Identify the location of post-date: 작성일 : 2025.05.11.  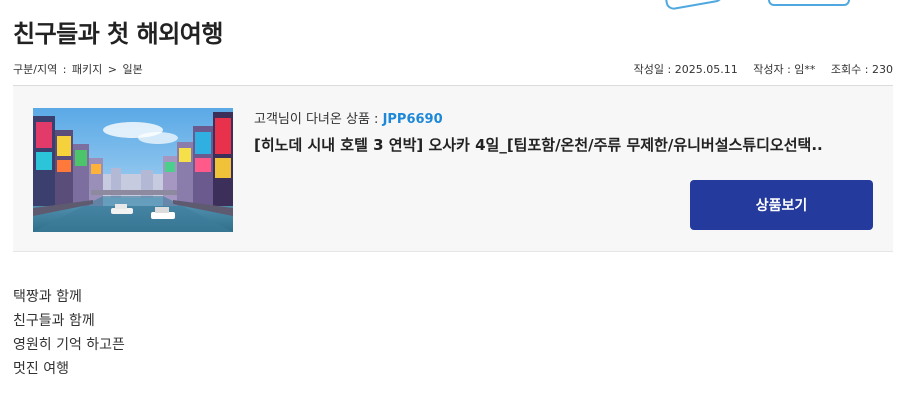
(685, 69).